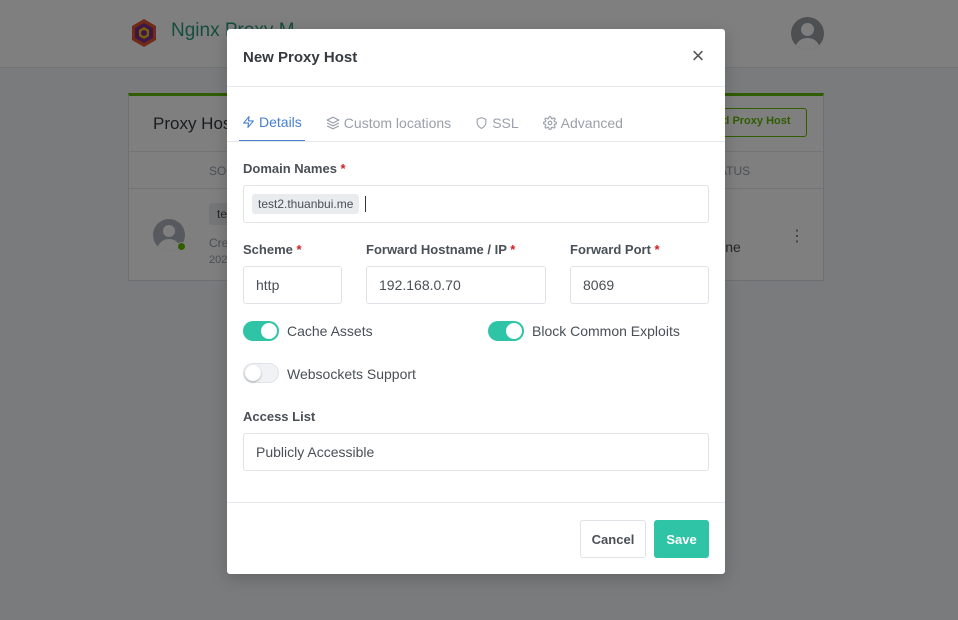  I want to click on tab-label: SSL, so click(505, 122).